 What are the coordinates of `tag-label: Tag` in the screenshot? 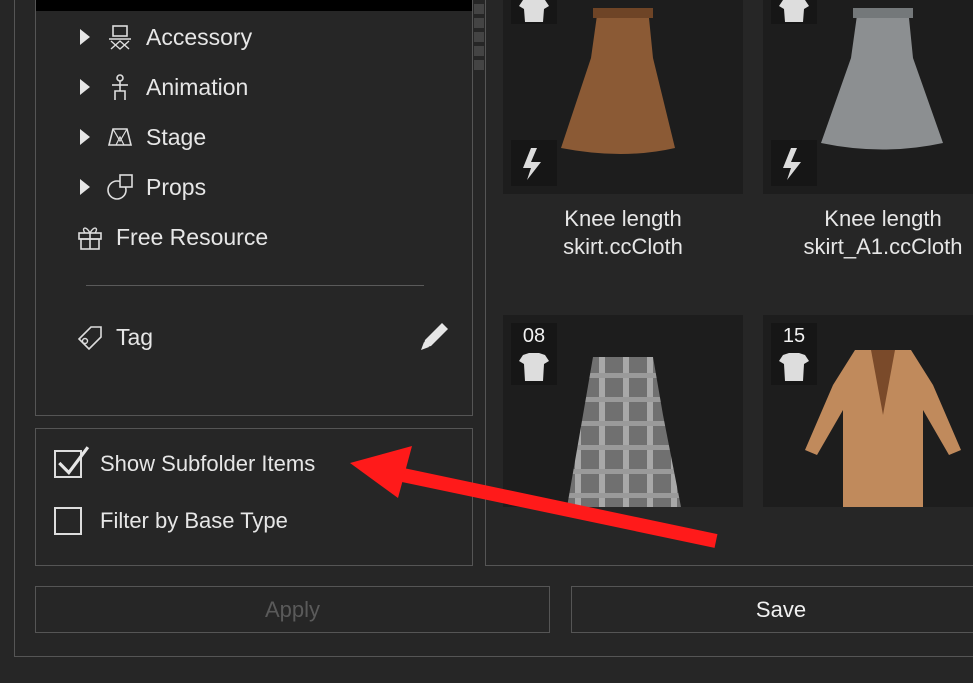 It's located at (135, 336).